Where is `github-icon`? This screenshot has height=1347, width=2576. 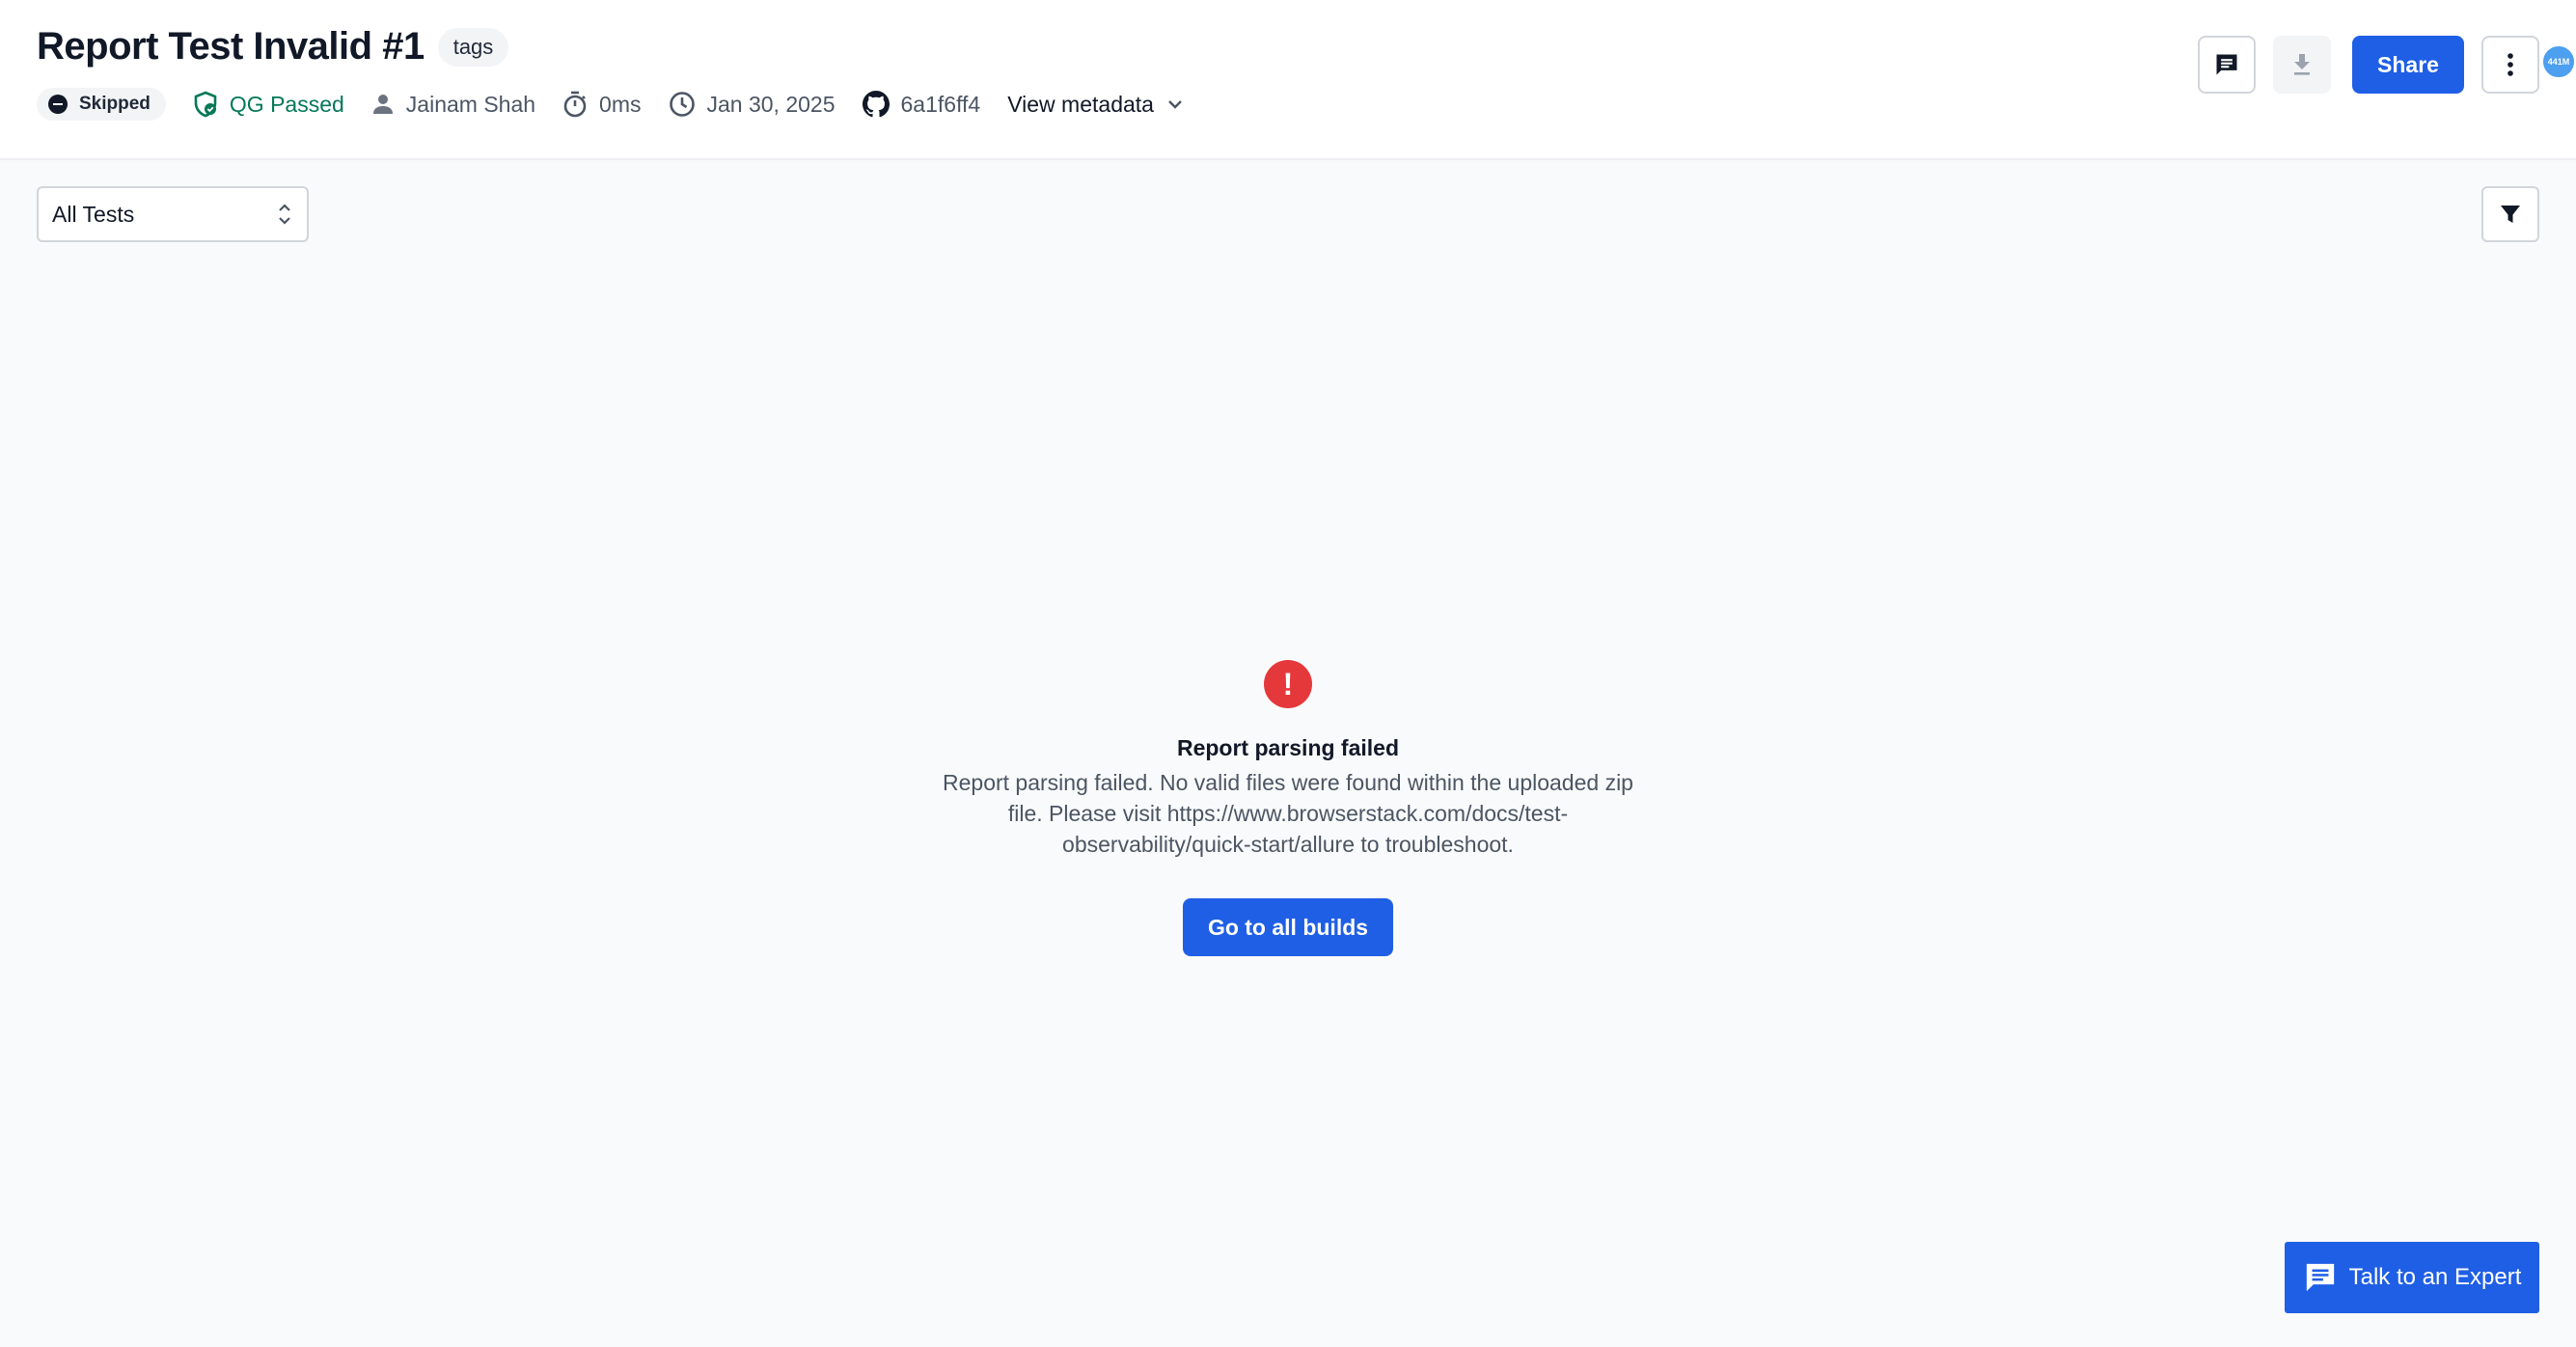
github-icon is located at coordinates (876, 104).